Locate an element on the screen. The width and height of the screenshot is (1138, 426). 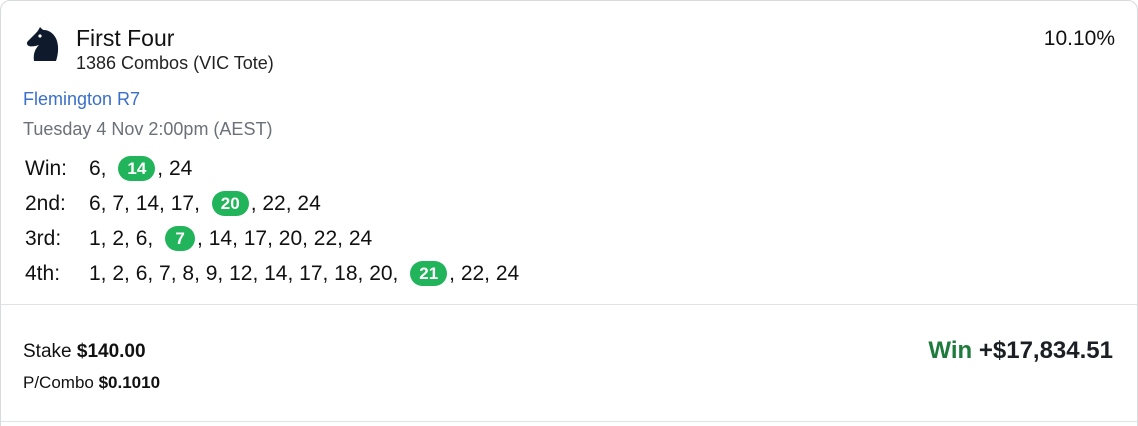
section-divider is located at coordinates (569, 304).